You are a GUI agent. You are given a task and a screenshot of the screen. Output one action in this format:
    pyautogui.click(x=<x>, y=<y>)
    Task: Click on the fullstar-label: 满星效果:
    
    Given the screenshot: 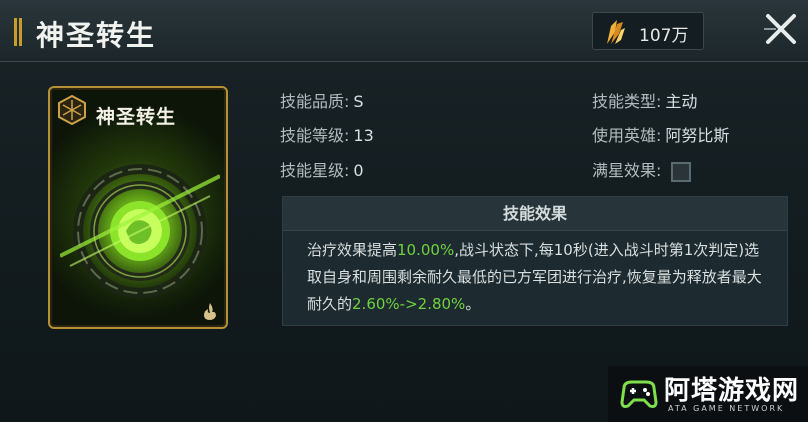 What is the action you would take?
    pyautogui.click(x=627, y=170)
    